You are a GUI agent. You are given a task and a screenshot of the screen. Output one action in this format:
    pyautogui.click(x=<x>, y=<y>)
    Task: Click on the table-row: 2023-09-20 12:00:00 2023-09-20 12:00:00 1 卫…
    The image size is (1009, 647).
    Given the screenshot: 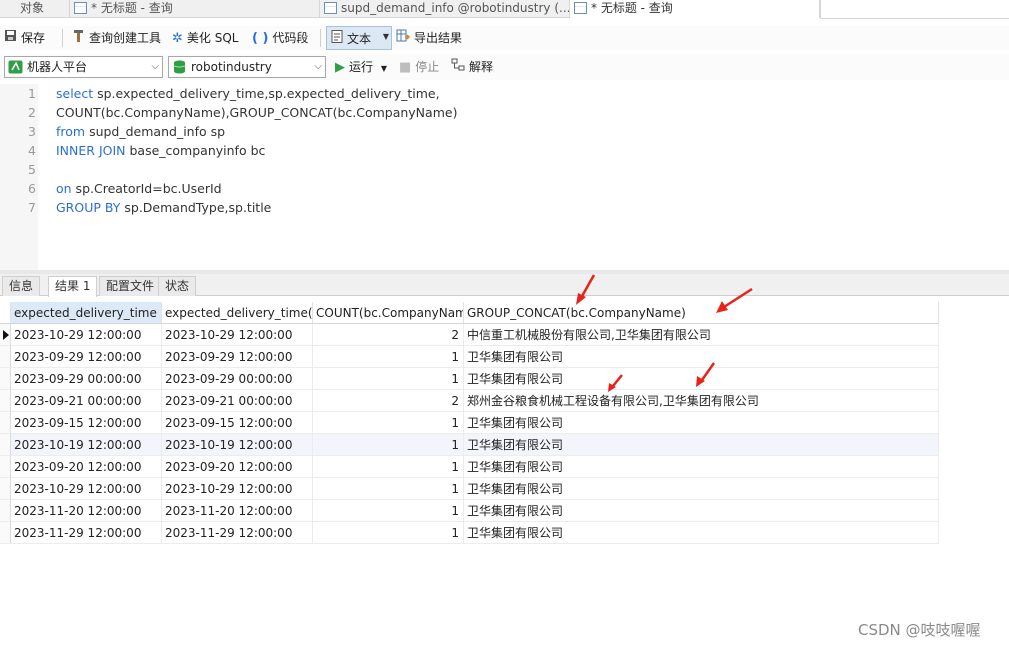 What is the action you would take?
    pyautogui.click(x=469, y=467)
    